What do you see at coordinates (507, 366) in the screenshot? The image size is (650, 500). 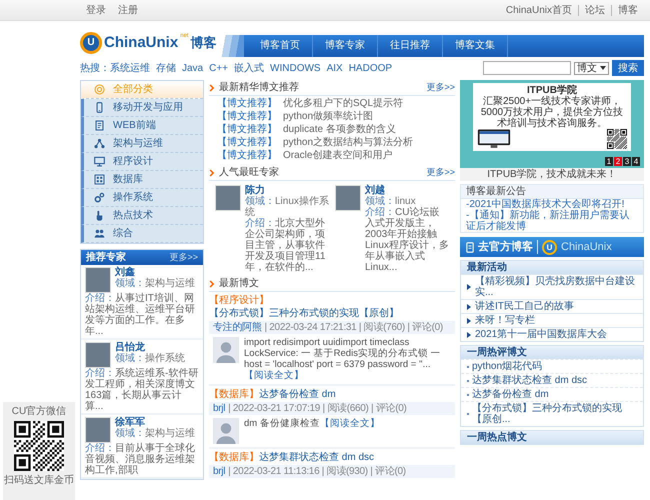 I see `post-link: python烟花代码` at bounding box center [507, 366].